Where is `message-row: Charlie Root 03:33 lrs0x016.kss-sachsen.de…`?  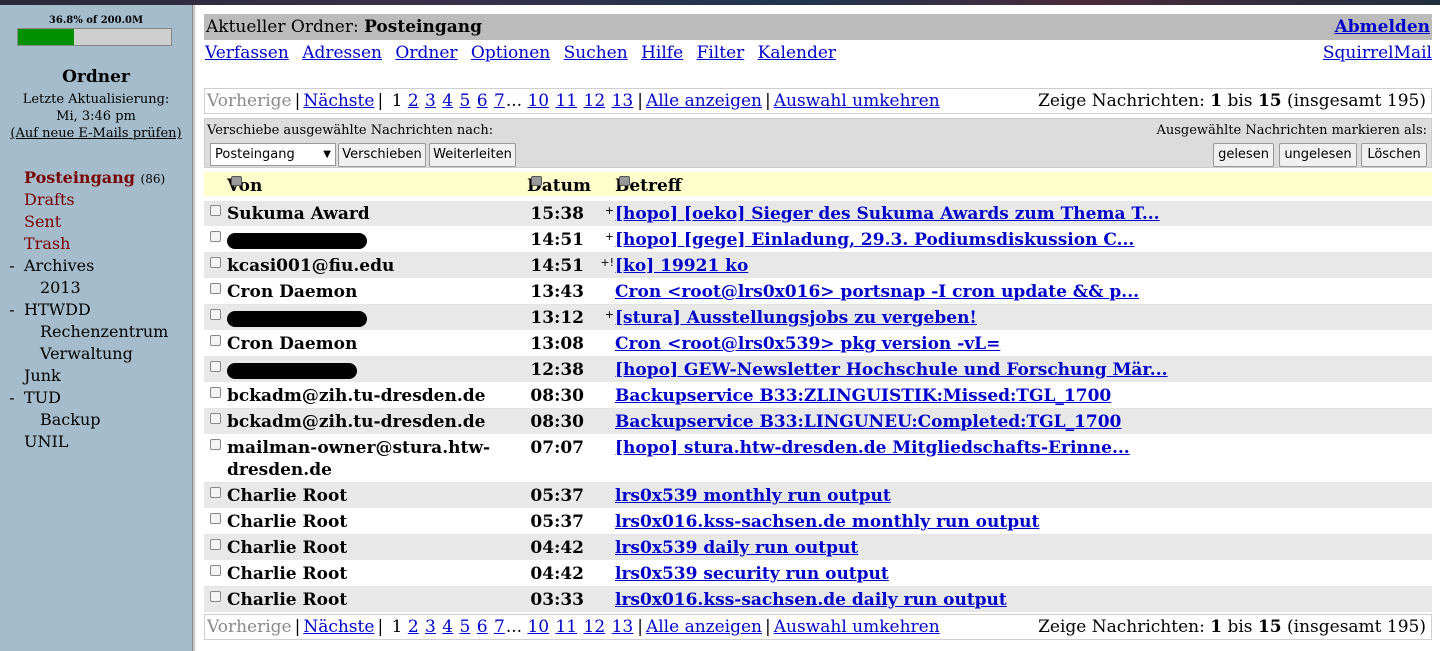
message-row: Charlie Root 03:33 lrs0x016.kss-sachsen.de… is located at coordinates (818, 600).